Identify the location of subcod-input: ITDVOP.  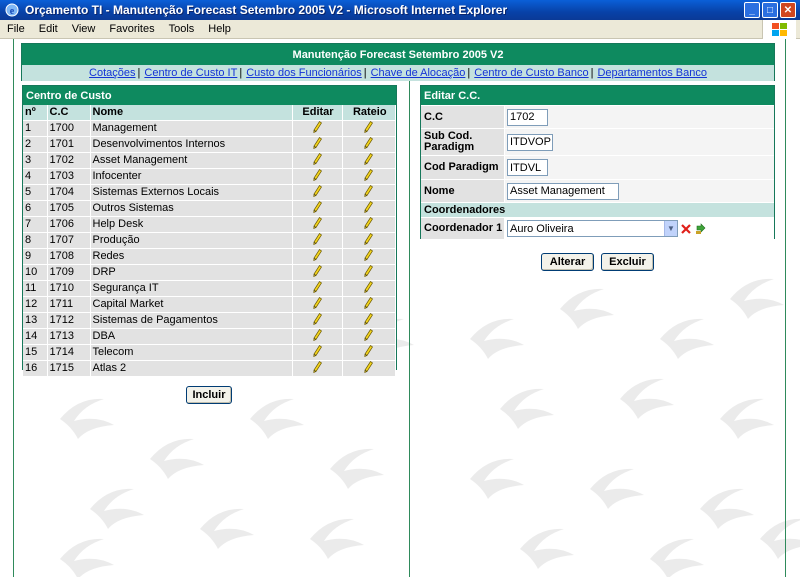
(530, 142).